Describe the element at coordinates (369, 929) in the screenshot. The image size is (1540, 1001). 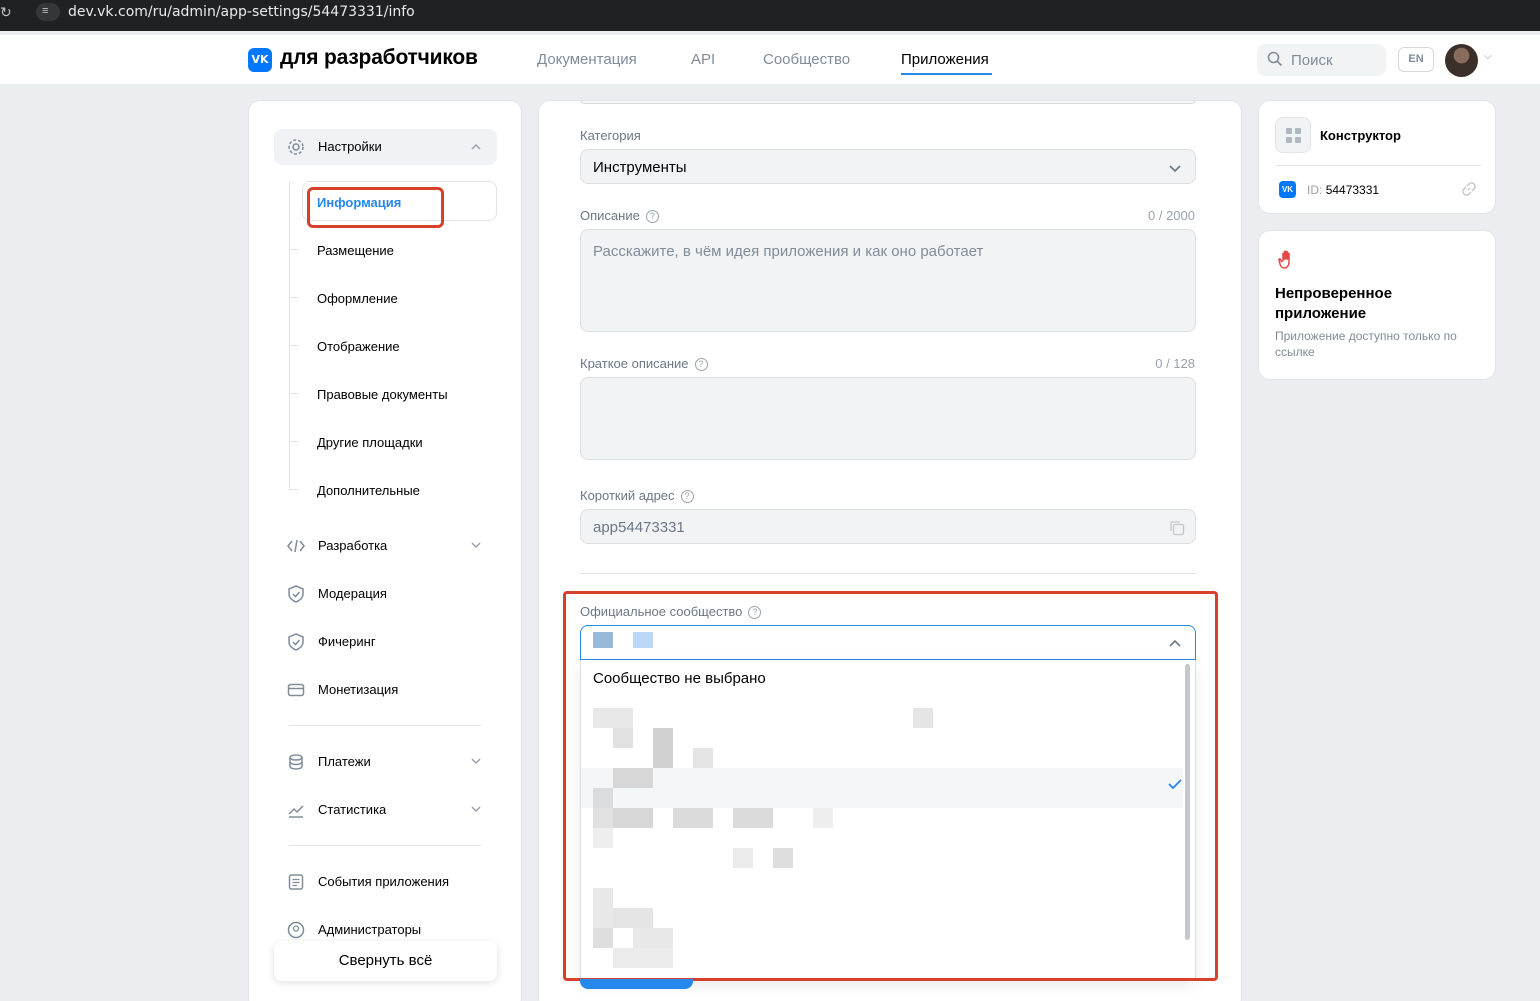
I see `sidebar-item-admins: Администраторы` at that location.